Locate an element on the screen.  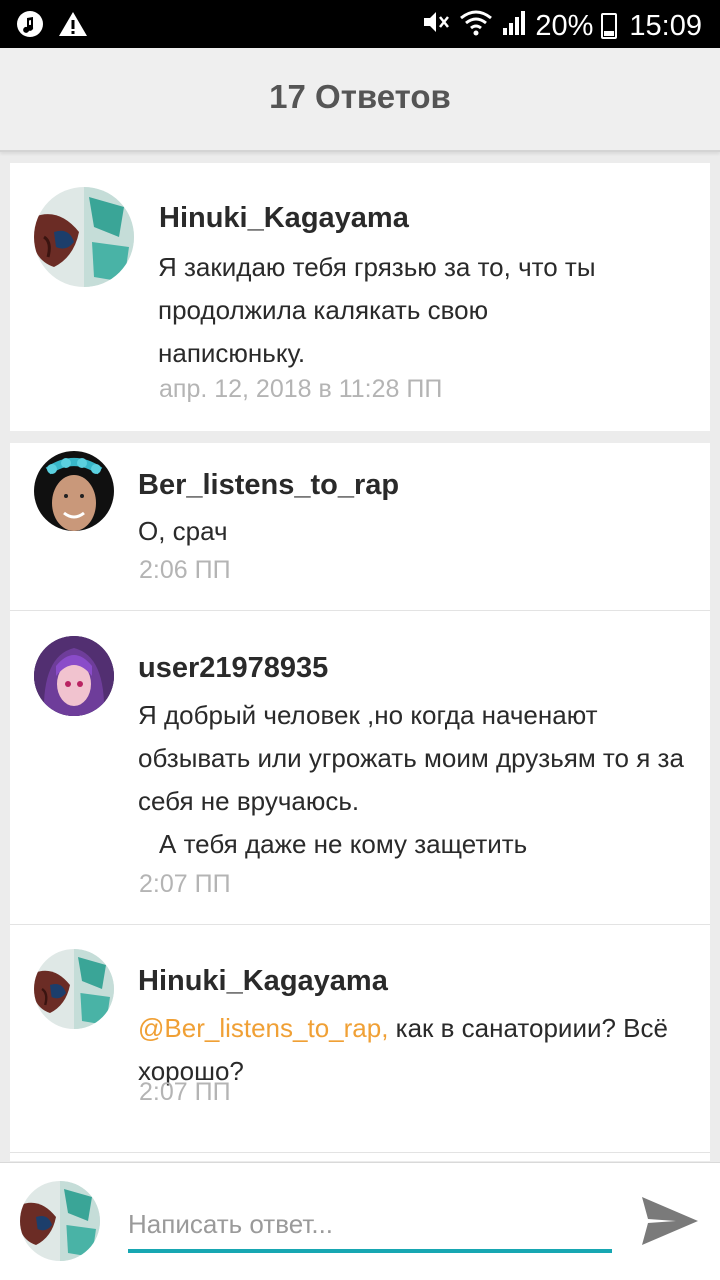
comment-username: user21978935 is located at coordinates (233, 668).